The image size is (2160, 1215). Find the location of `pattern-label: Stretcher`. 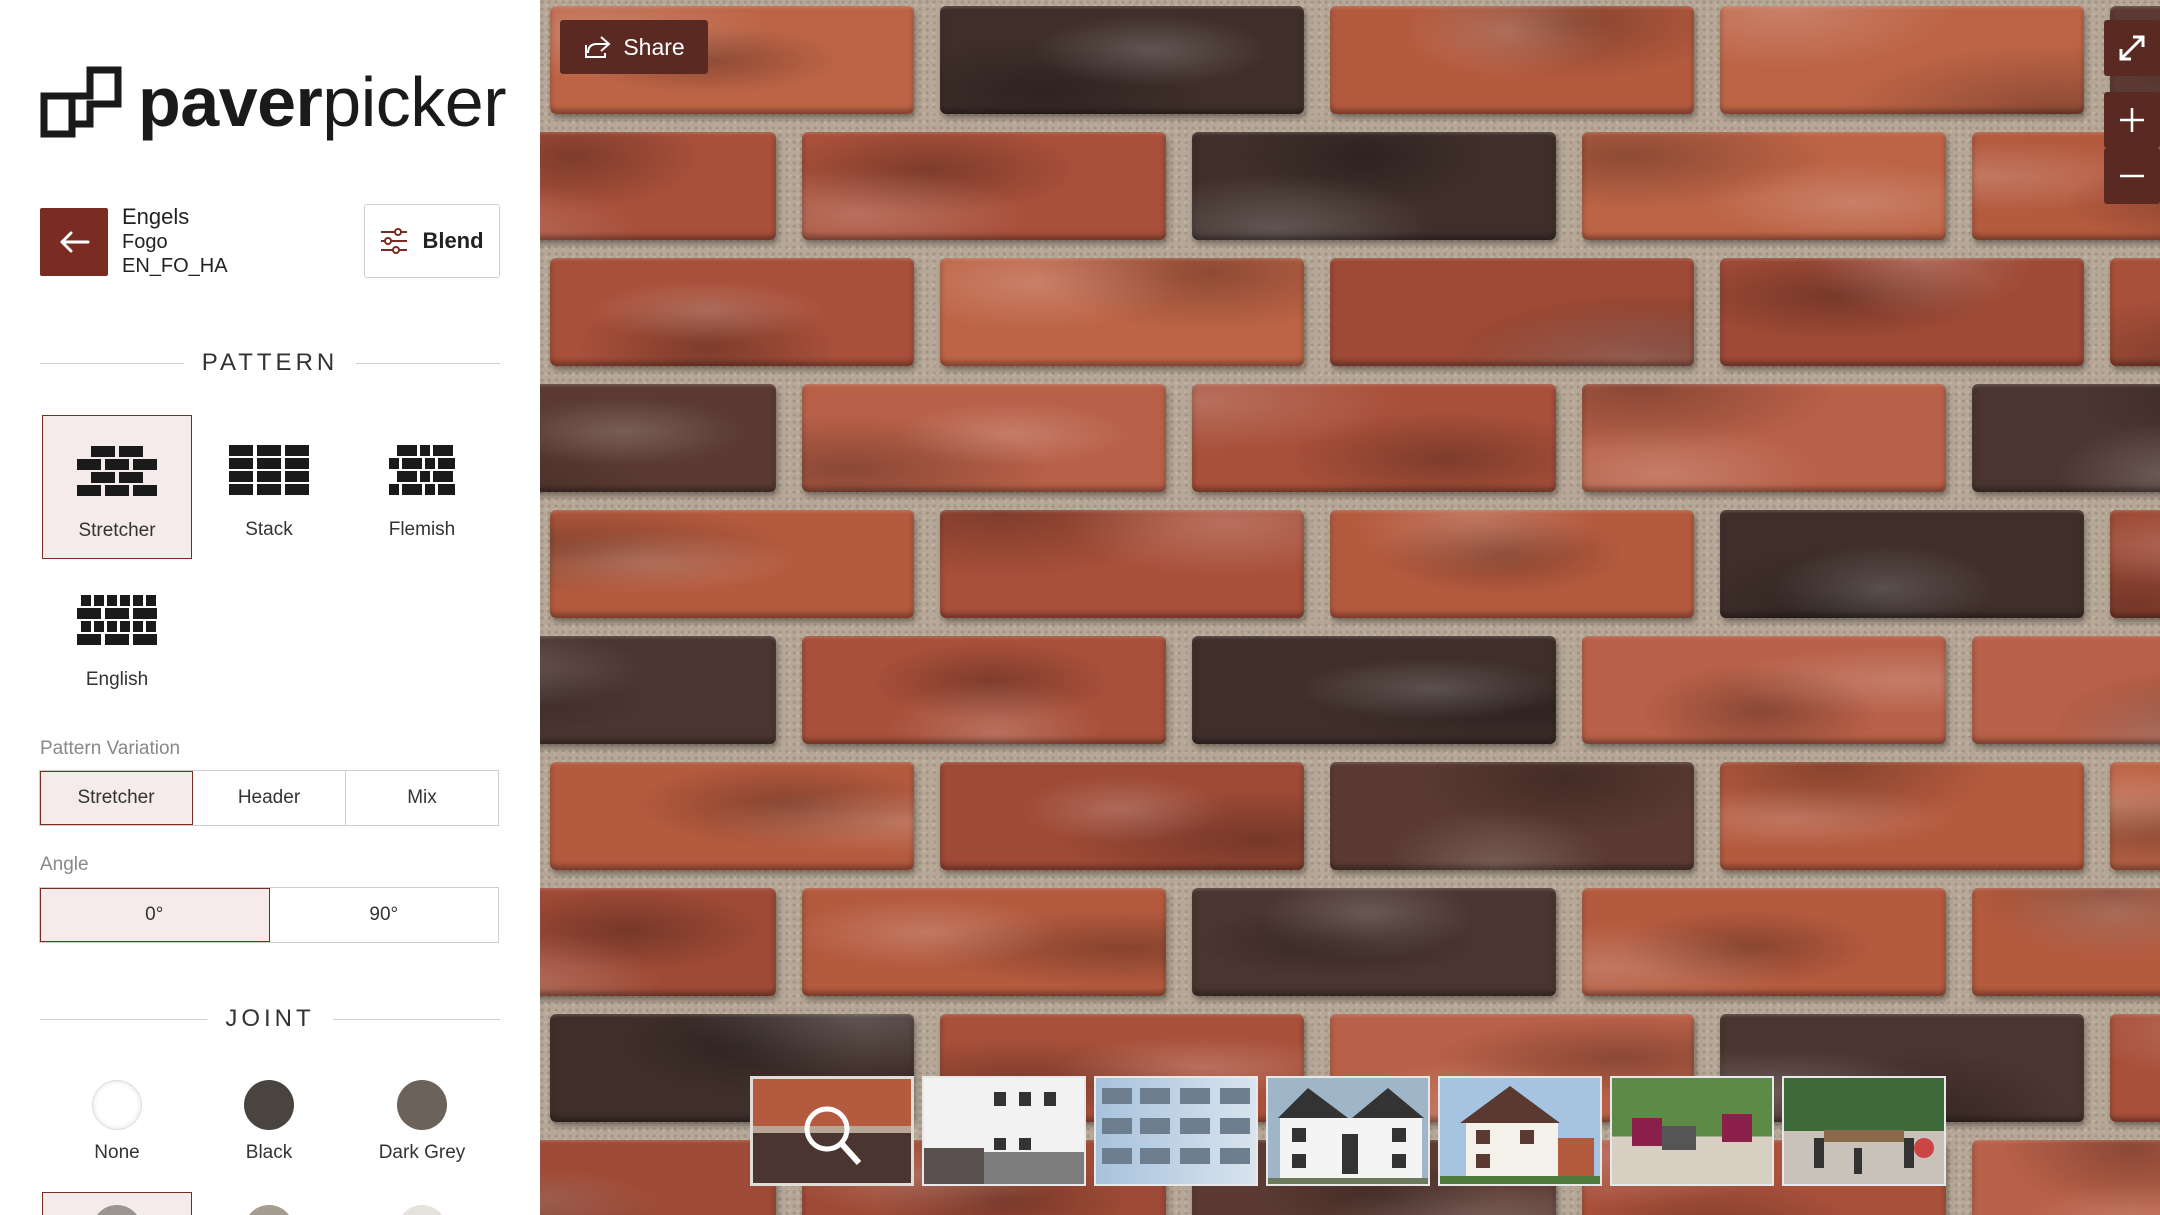

pattern-label: Stretcher is located at coordinates (117, 530).